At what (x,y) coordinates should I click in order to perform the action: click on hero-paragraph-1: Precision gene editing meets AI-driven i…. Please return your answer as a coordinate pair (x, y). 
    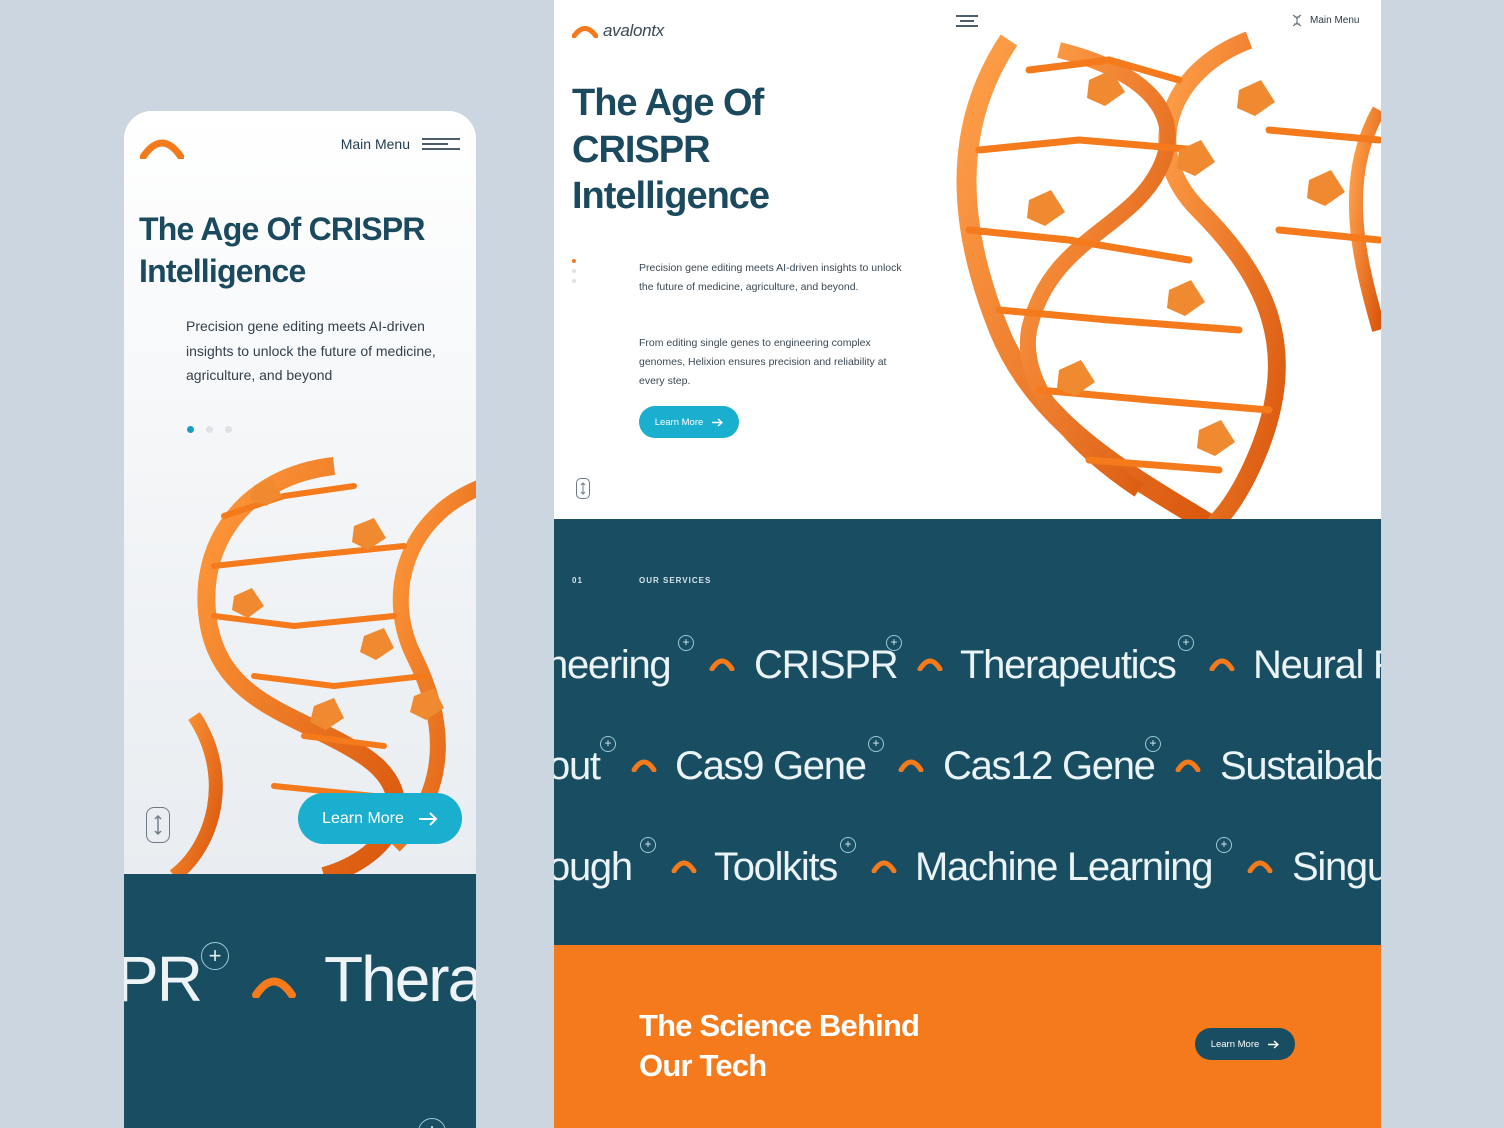
    Looking at the image, I should click on (770, 277).